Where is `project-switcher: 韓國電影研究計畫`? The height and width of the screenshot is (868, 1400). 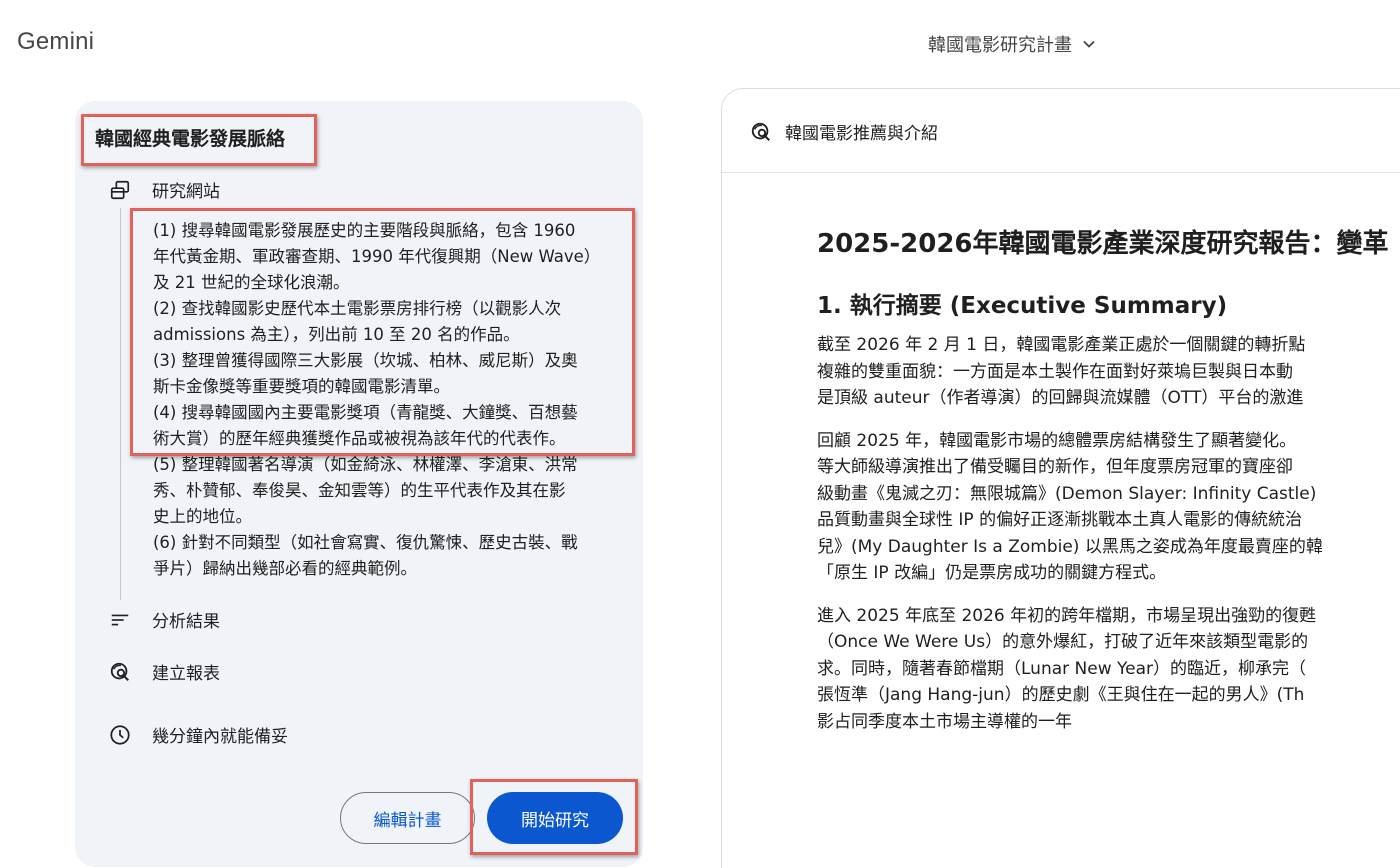
project-switcher: 韓國電影研究計畫 is located at coordinates (1012, 44).